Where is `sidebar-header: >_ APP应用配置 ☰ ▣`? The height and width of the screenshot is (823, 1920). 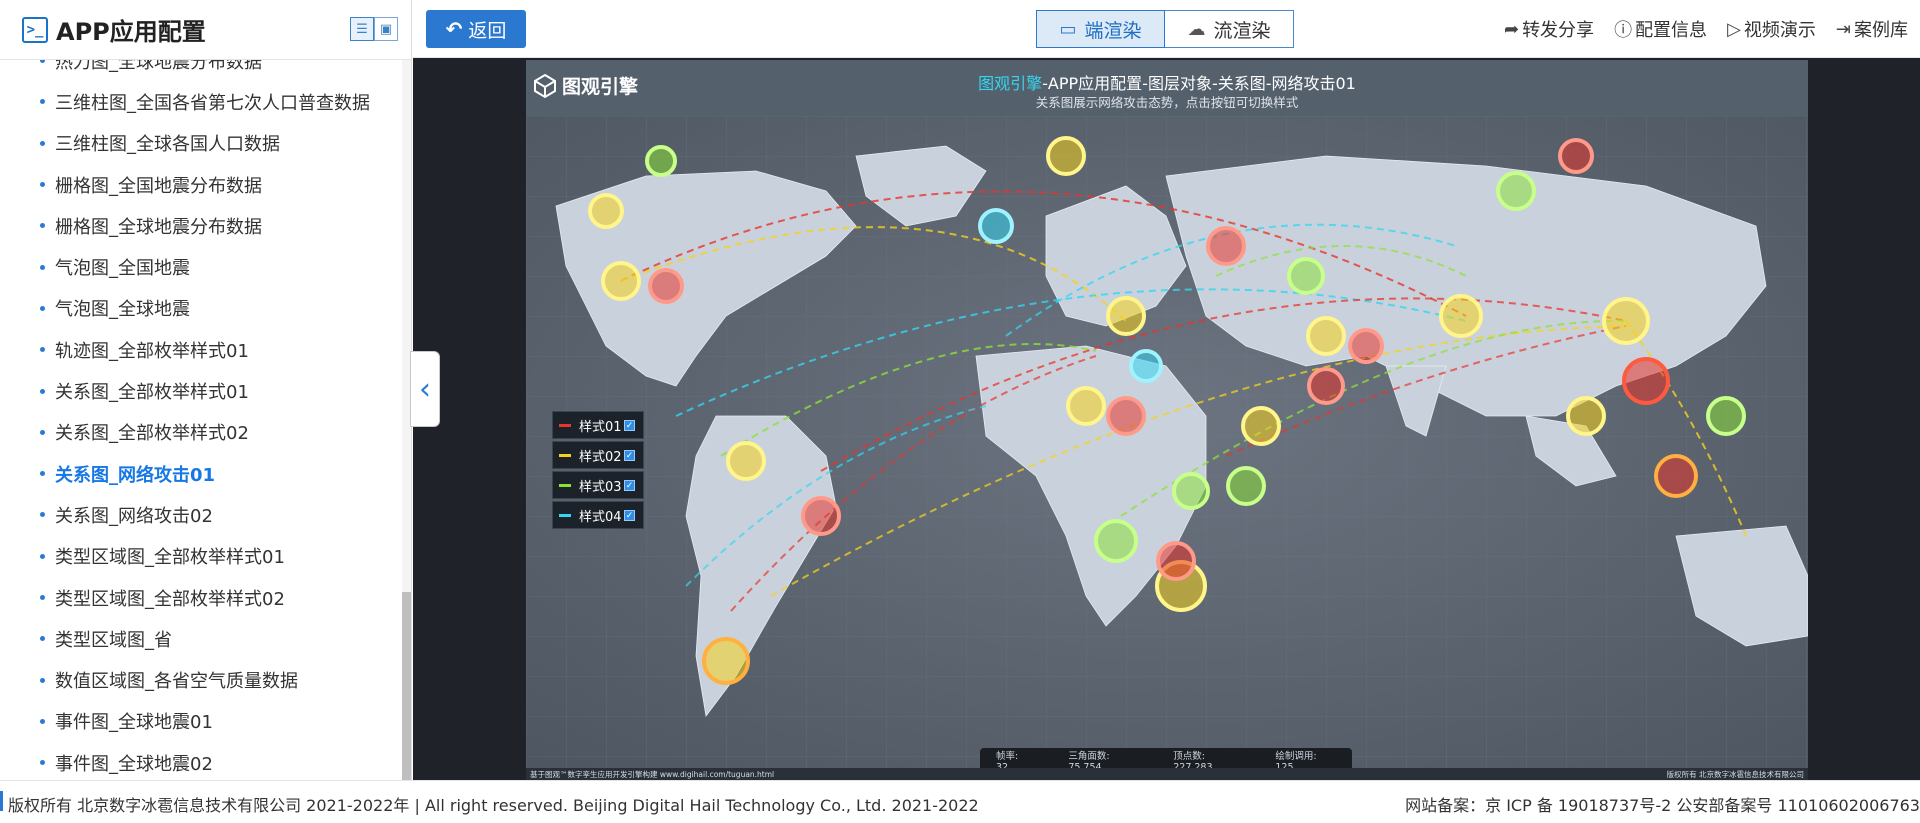
sidebar-header: >_ APP应用配置 ☰ ▣ is located at coordinates (205, 30).